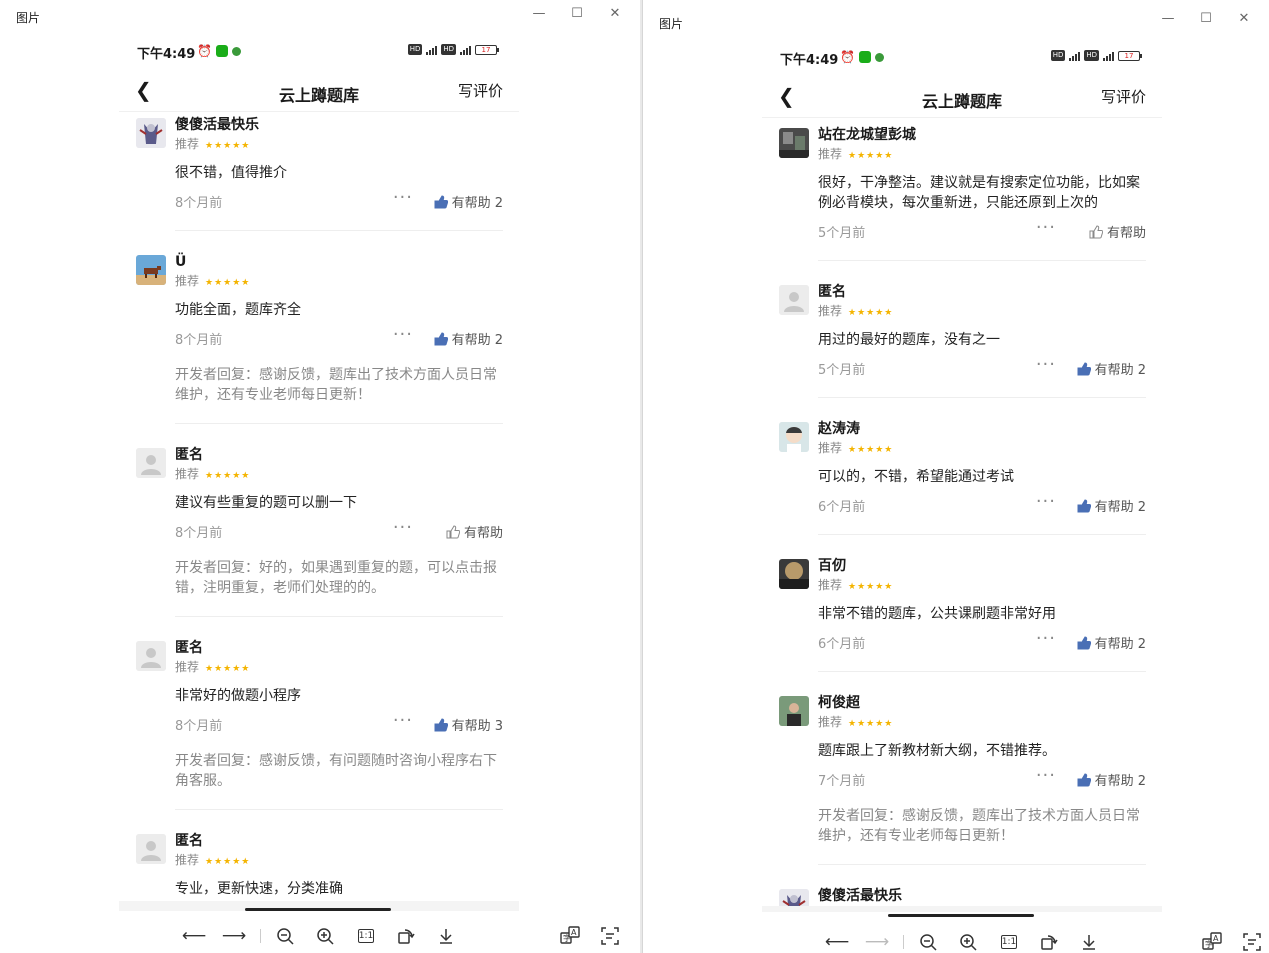 Image resolution: width=1269 pixels, height=953 pixels. What do you see at coordinates (468, 724) in the screenshot?
I see `helpful-button: 有帮助 3` at bounding box center [468, 724].